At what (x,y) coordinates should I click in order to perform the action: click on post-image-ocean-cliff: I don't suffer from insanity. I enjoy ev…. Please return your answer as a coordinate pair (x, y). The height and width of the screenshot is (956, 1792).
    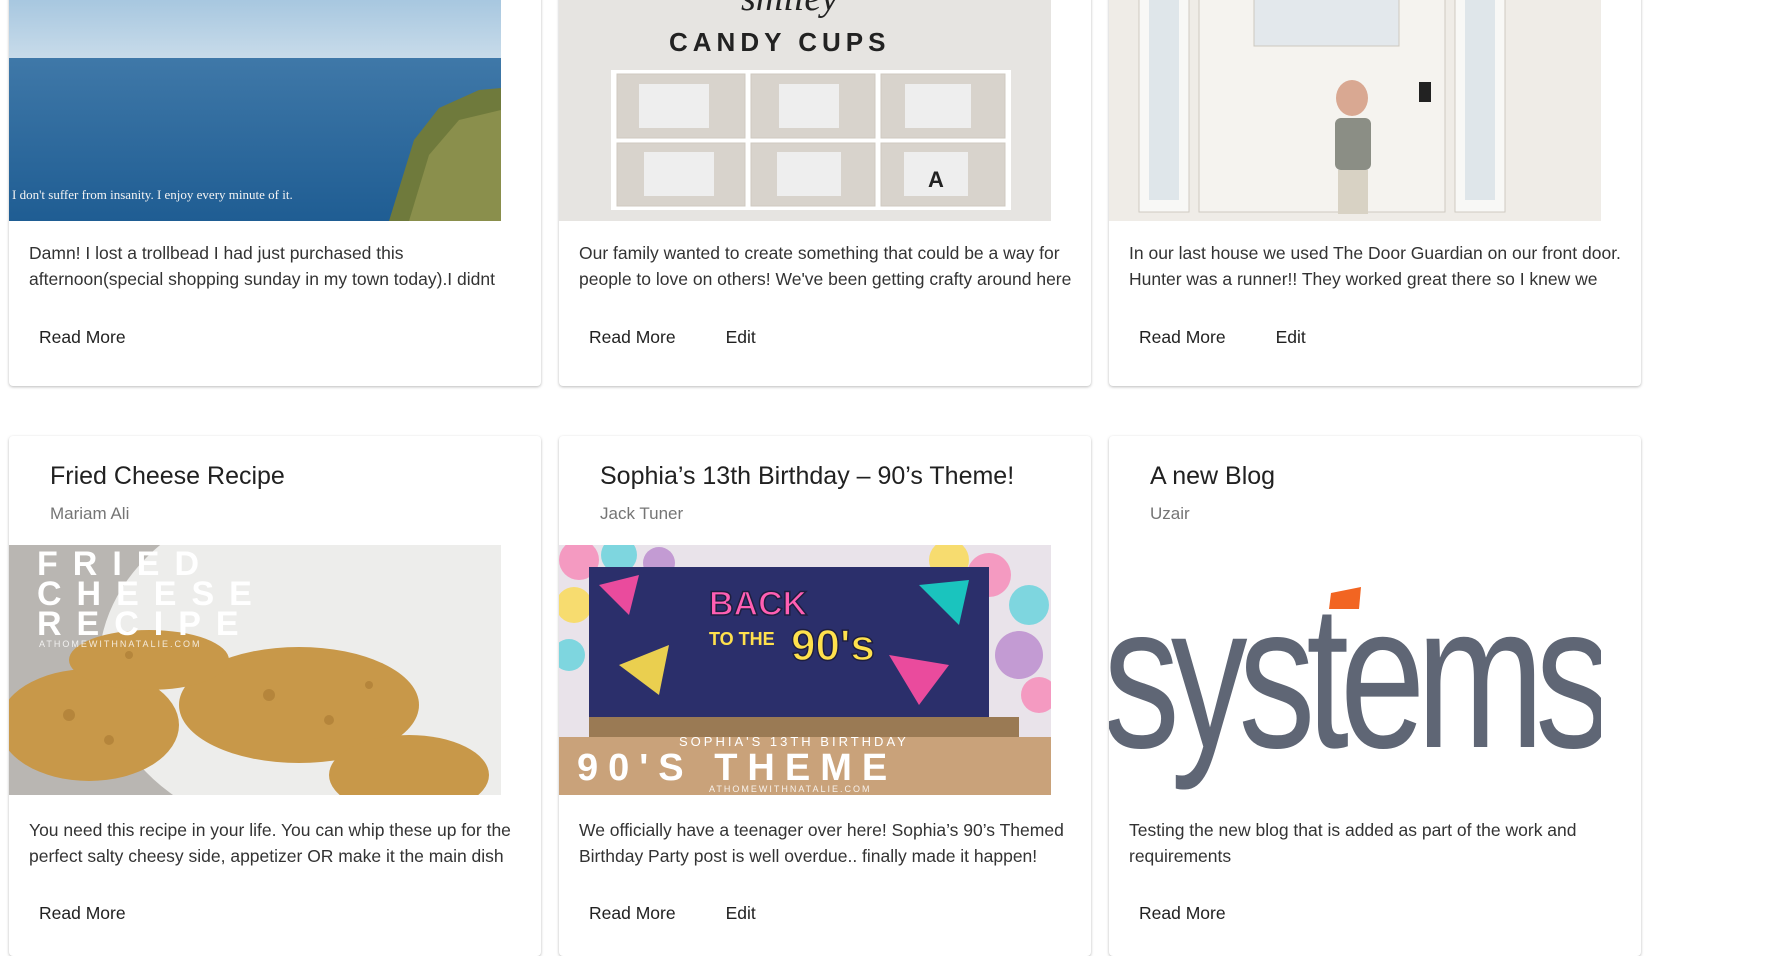
    Looking at the image, I should click on (255, 110).